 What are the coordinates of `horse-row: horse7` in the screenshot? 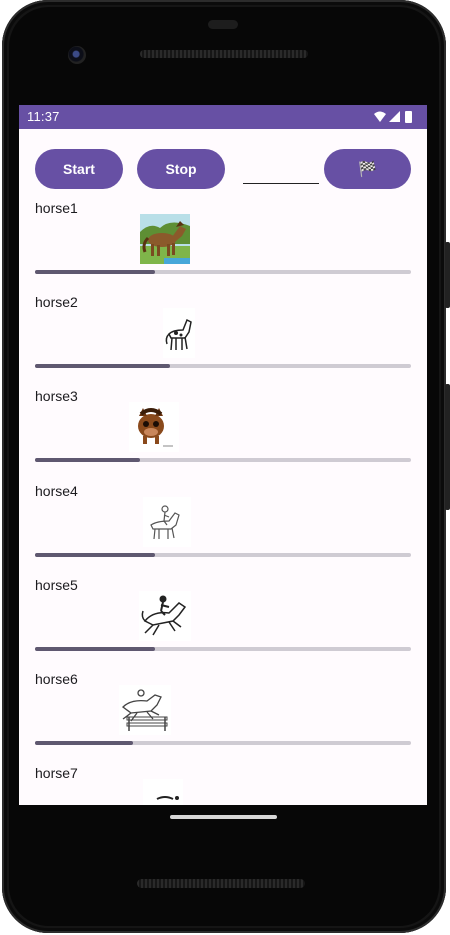 It's located at (223, 785).